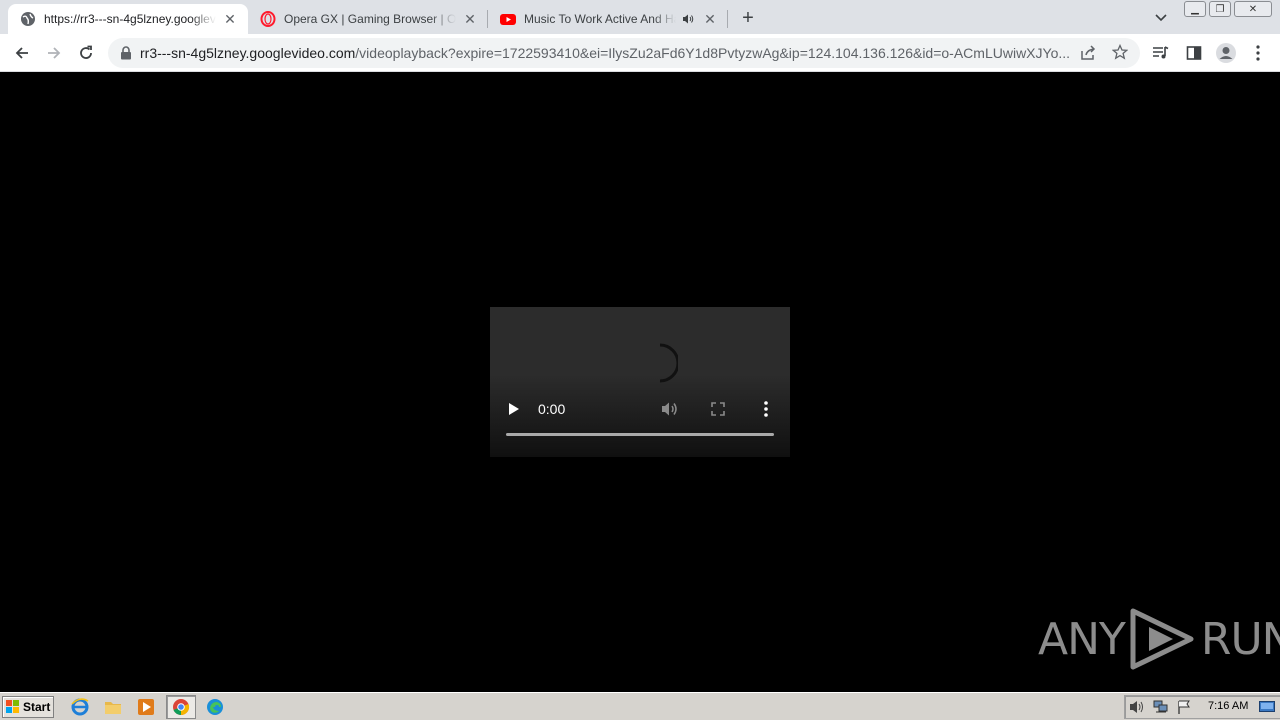 The height and width of the screenshot is (720, 1280). Describe the element at coordinates (1162, 639) in the screenshot. I see `play-logo-icon` at that location.